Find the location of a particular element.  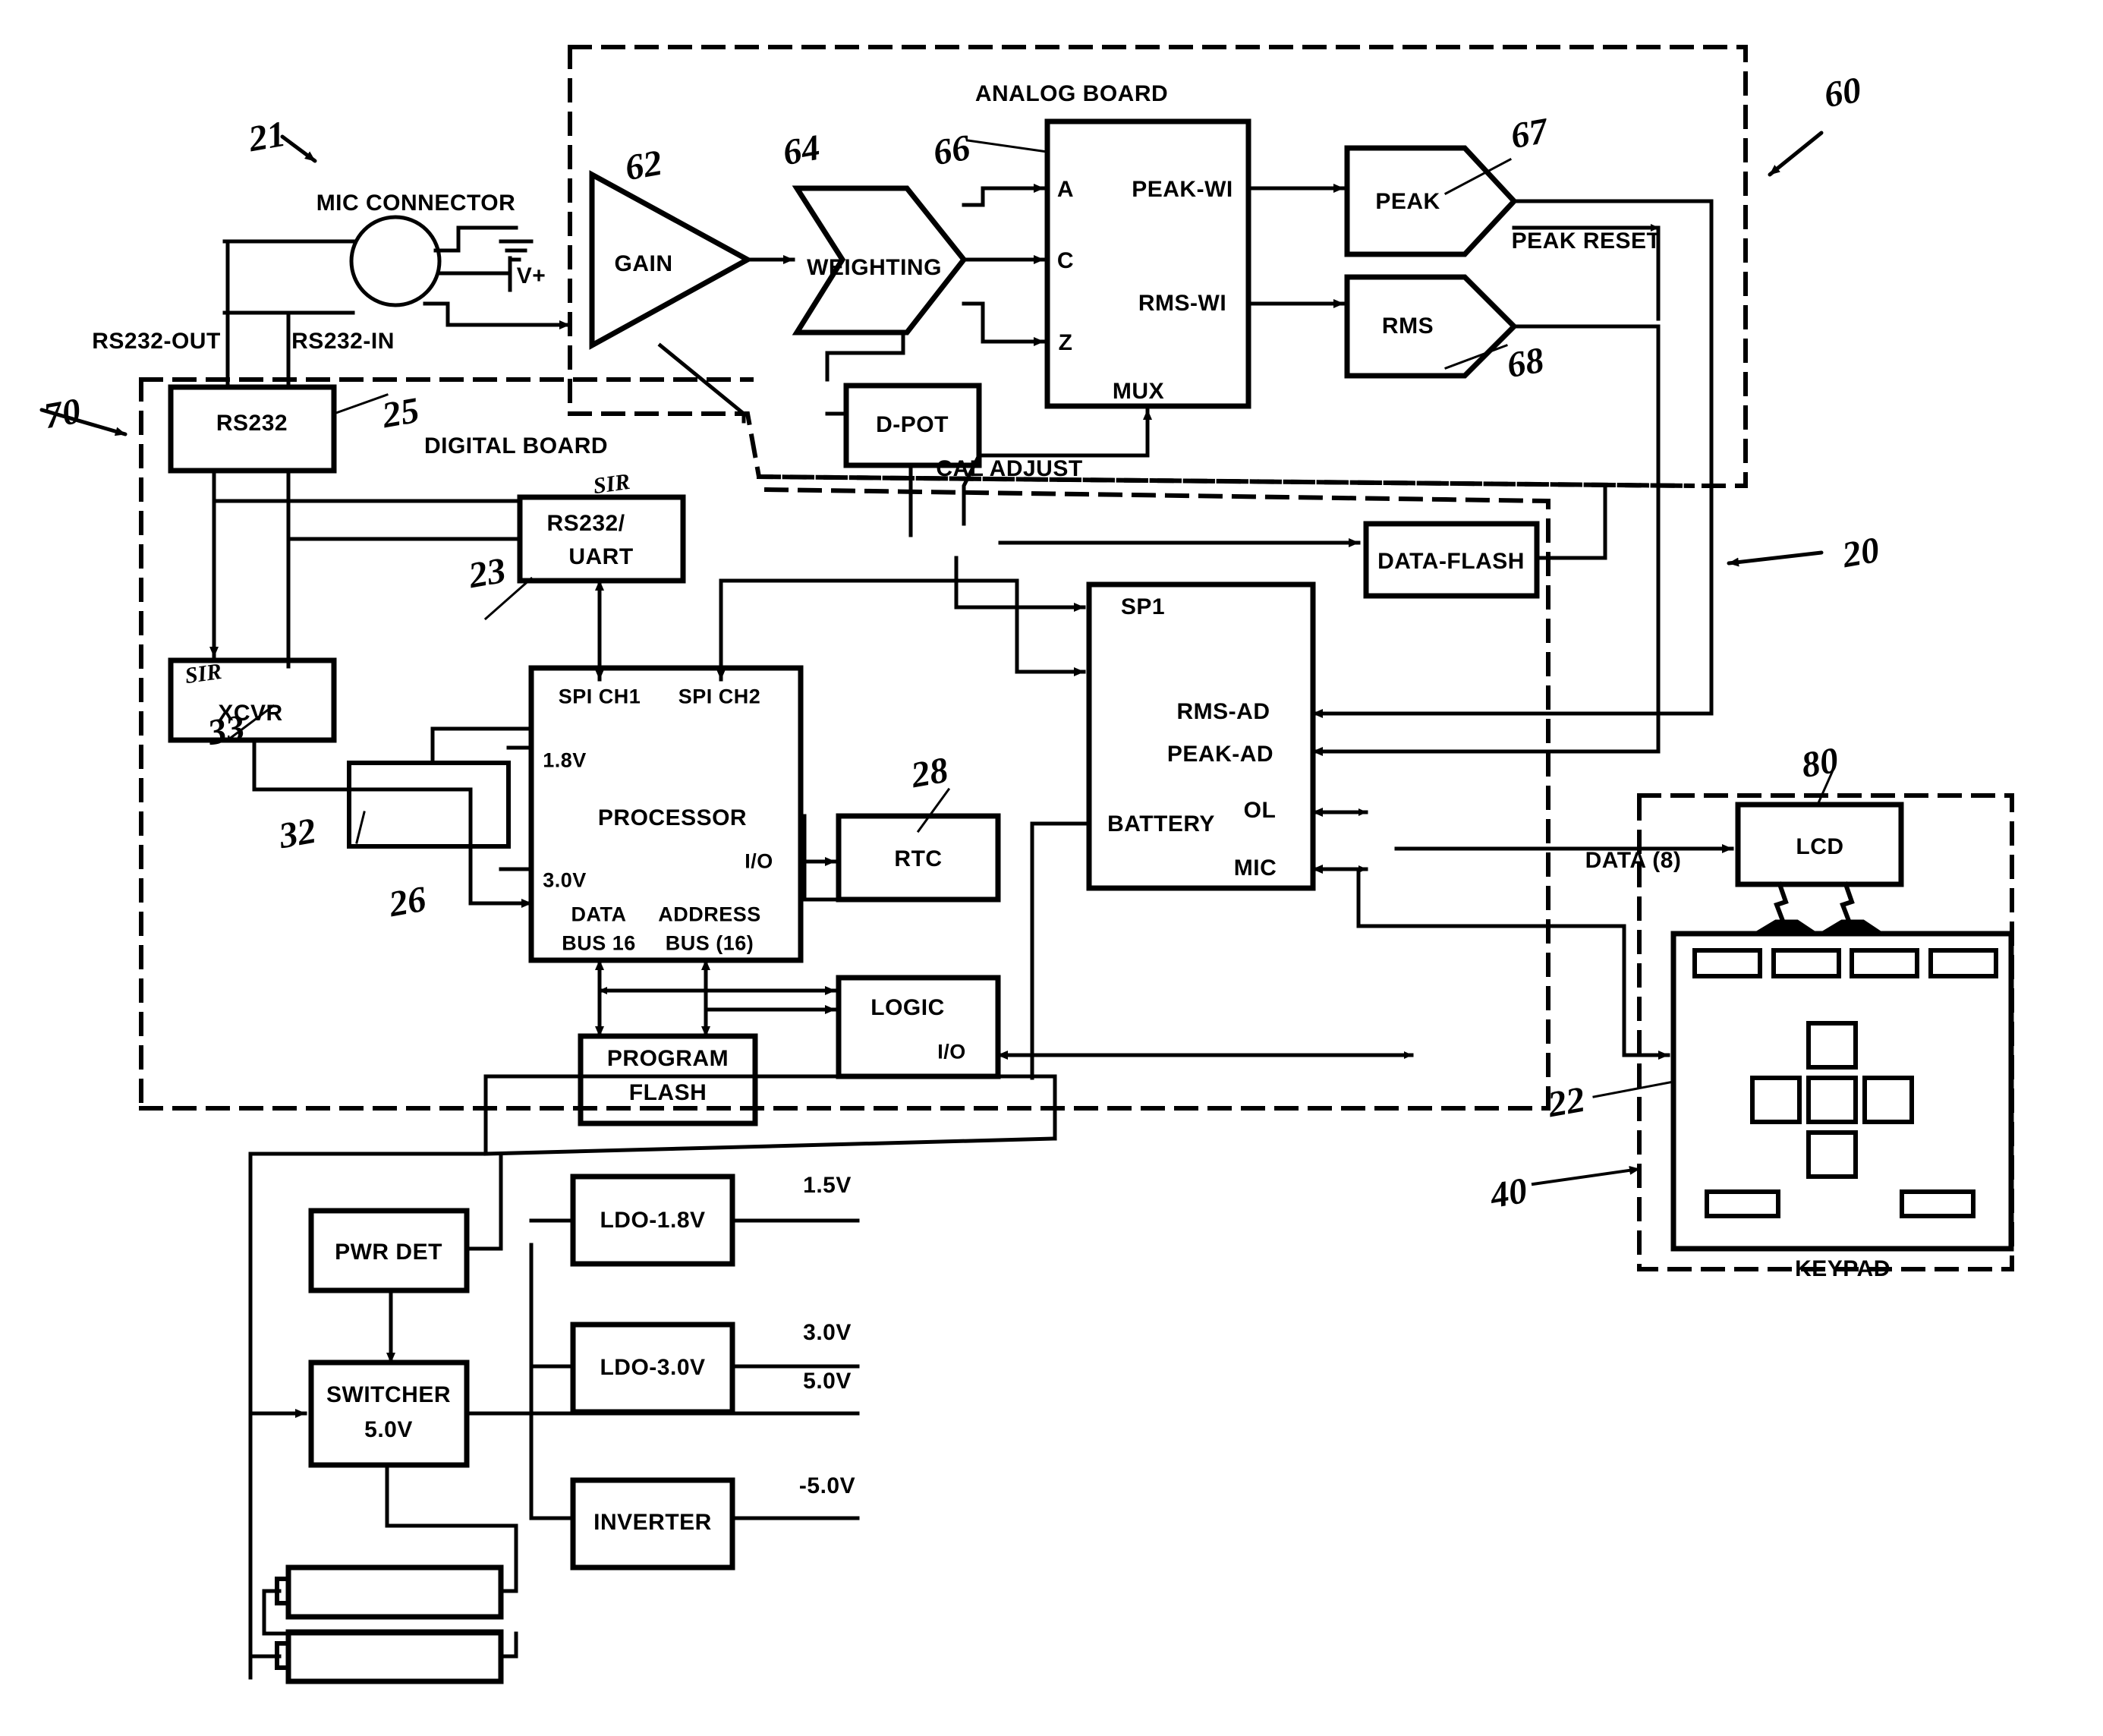

logic-io-label: I/O is located at coordinates (951, 1052).